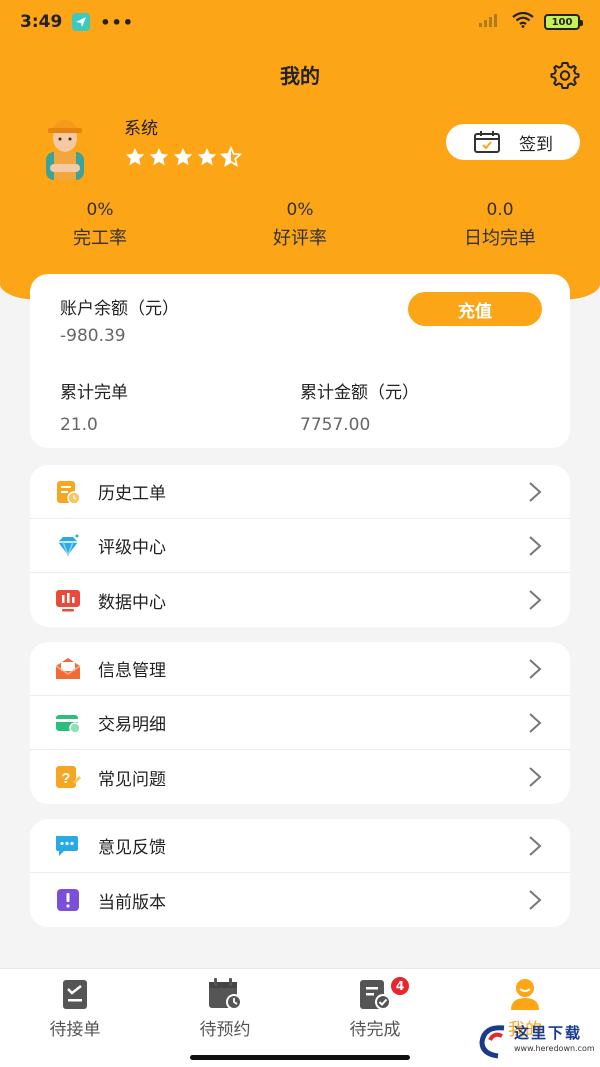 This screenshot has height=1067, width=600. I want to click on signin-button: 签到, so click(513, 142).